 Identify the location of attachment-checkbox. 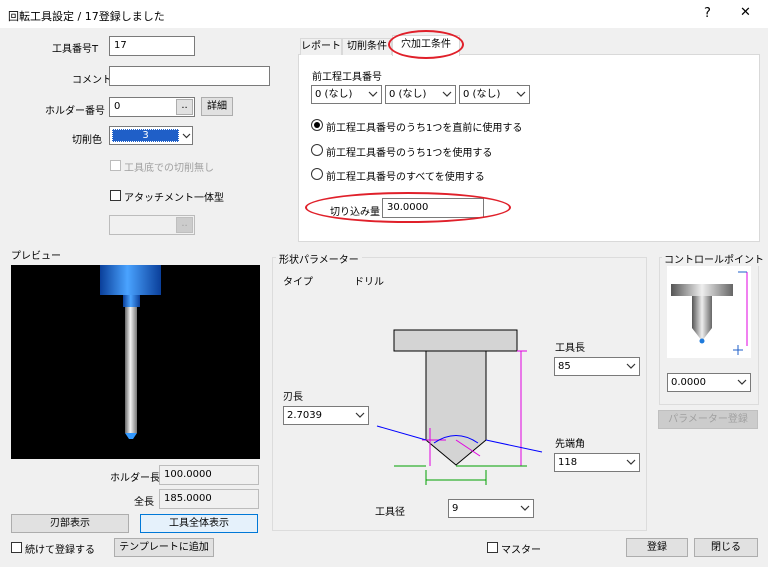
(115, 195).